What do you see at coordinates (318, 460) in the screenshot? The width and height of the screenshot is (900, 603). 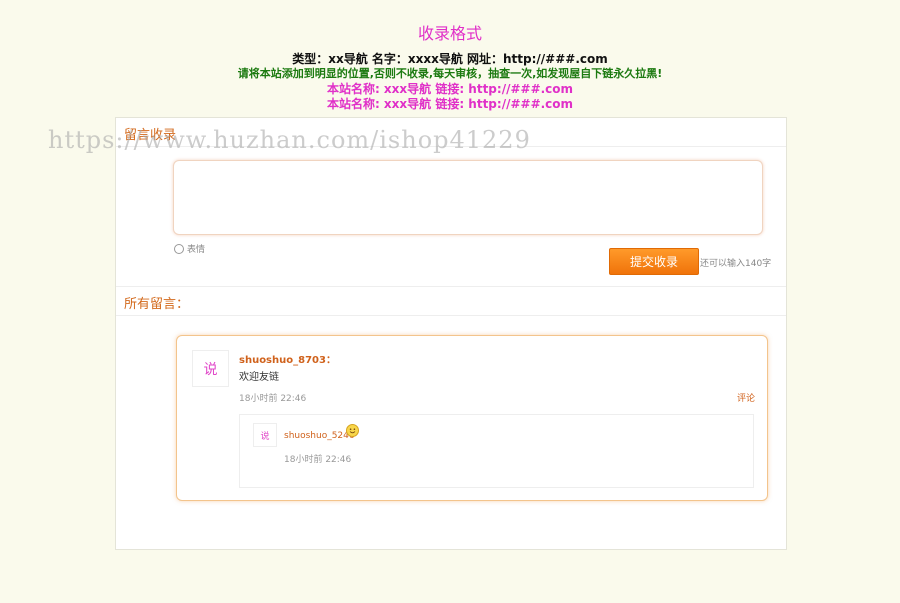 I see `reply-time: 18小时前 22:46` at bounding box center [318, 460].